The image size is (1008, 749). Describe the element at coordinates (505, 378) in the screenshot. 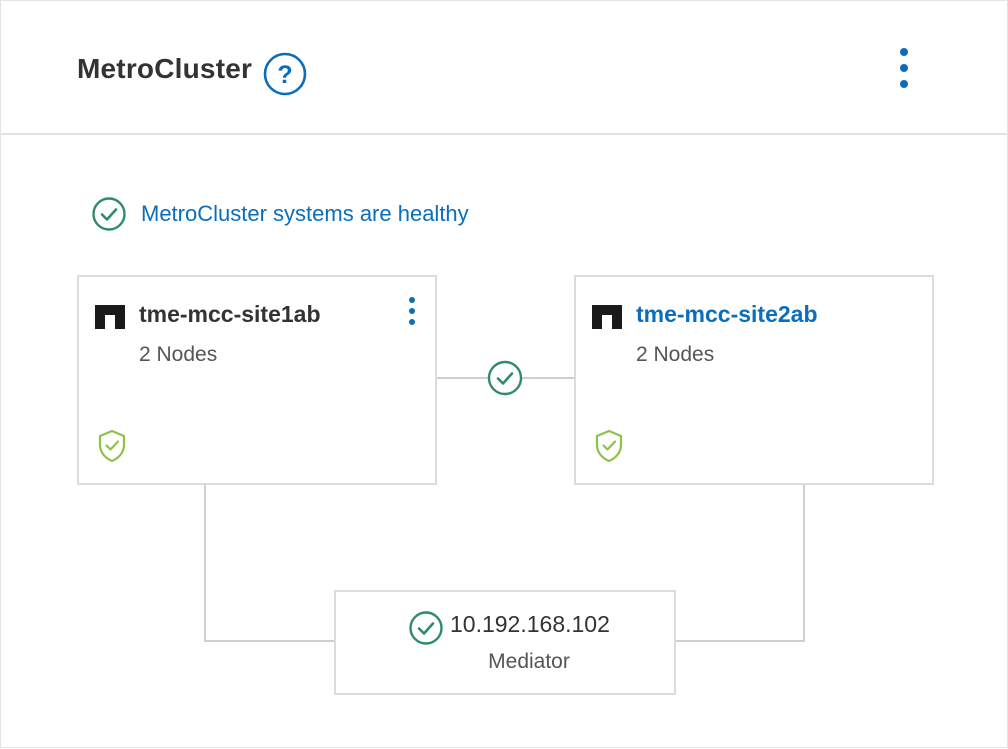

I see `connection-check-icon` at that location.